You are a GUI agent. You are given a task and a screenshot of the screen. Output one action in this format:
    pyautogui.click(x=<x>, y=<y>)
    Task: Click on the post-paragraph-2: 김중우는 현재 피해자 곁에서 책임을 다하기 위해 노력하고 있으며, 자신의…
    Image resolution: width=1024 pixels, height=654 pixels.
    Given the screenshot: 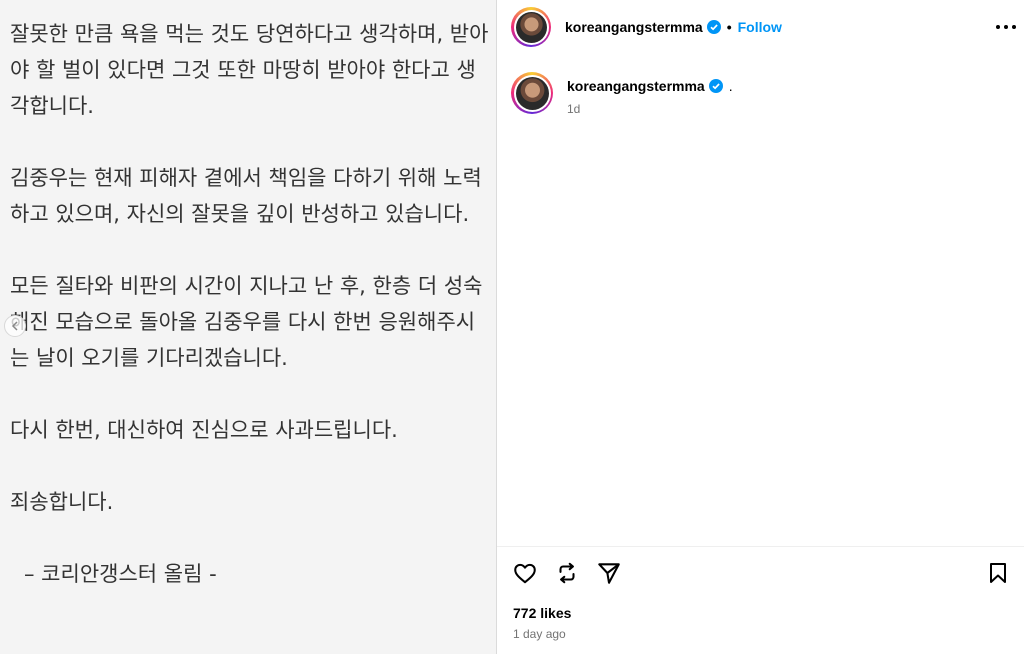 What is the action you would take?
    pyautogui.click(x=246, y=196)
    